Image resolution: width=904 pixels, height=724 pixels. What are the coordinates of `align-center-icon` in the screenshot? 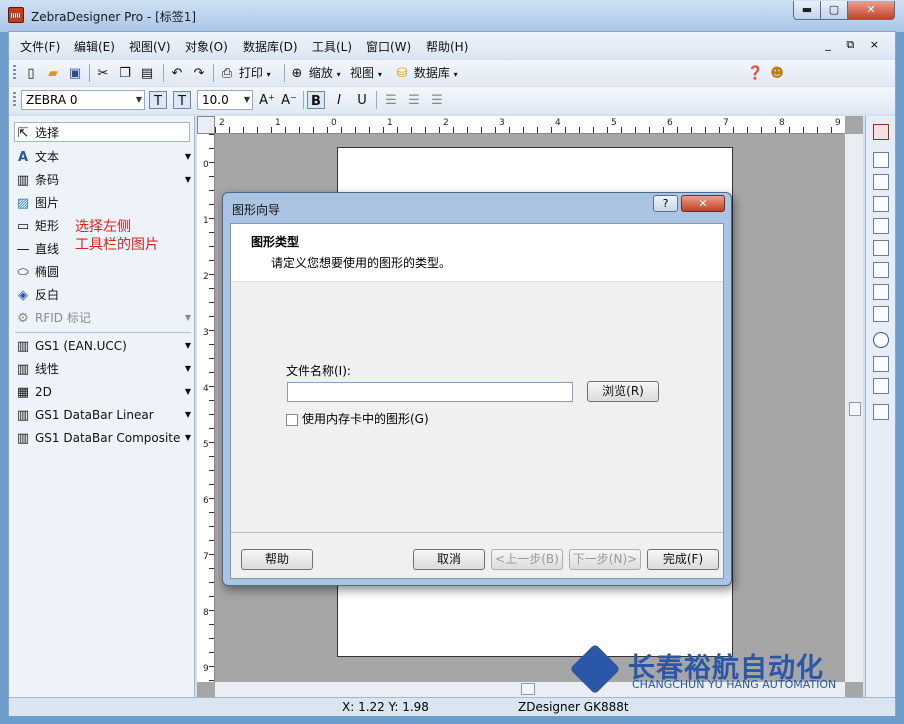 It's located at (881, 182).